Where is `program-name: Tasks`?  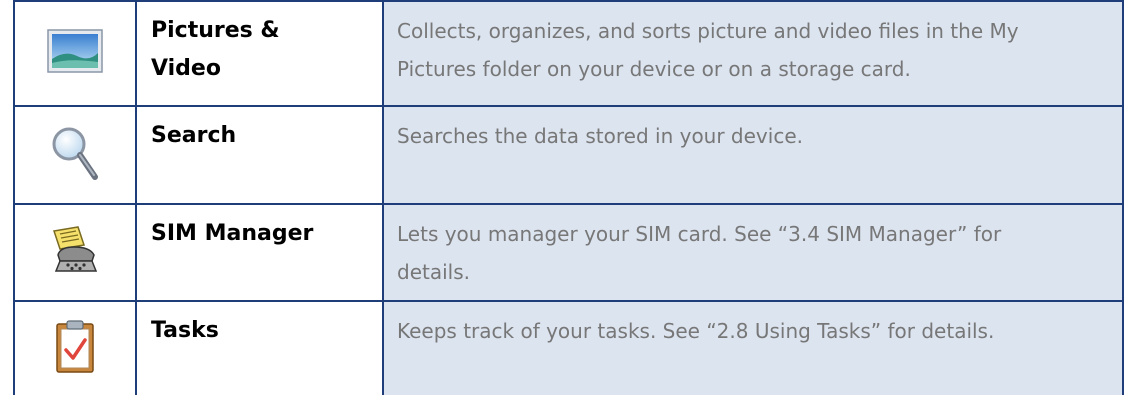
program-name: Tasks is located at coordinates (259, 347).